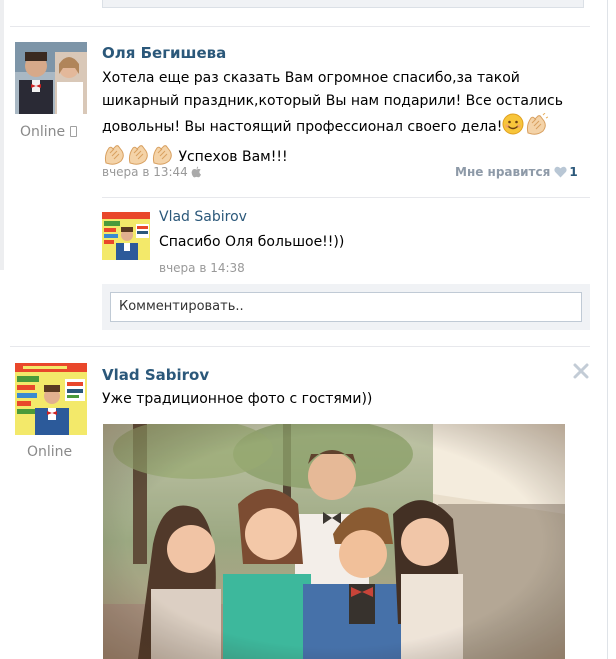  What do you see at coordinates (581, 371) in the screenshot?
I see `close-icon` at bounding box center [581, 371].